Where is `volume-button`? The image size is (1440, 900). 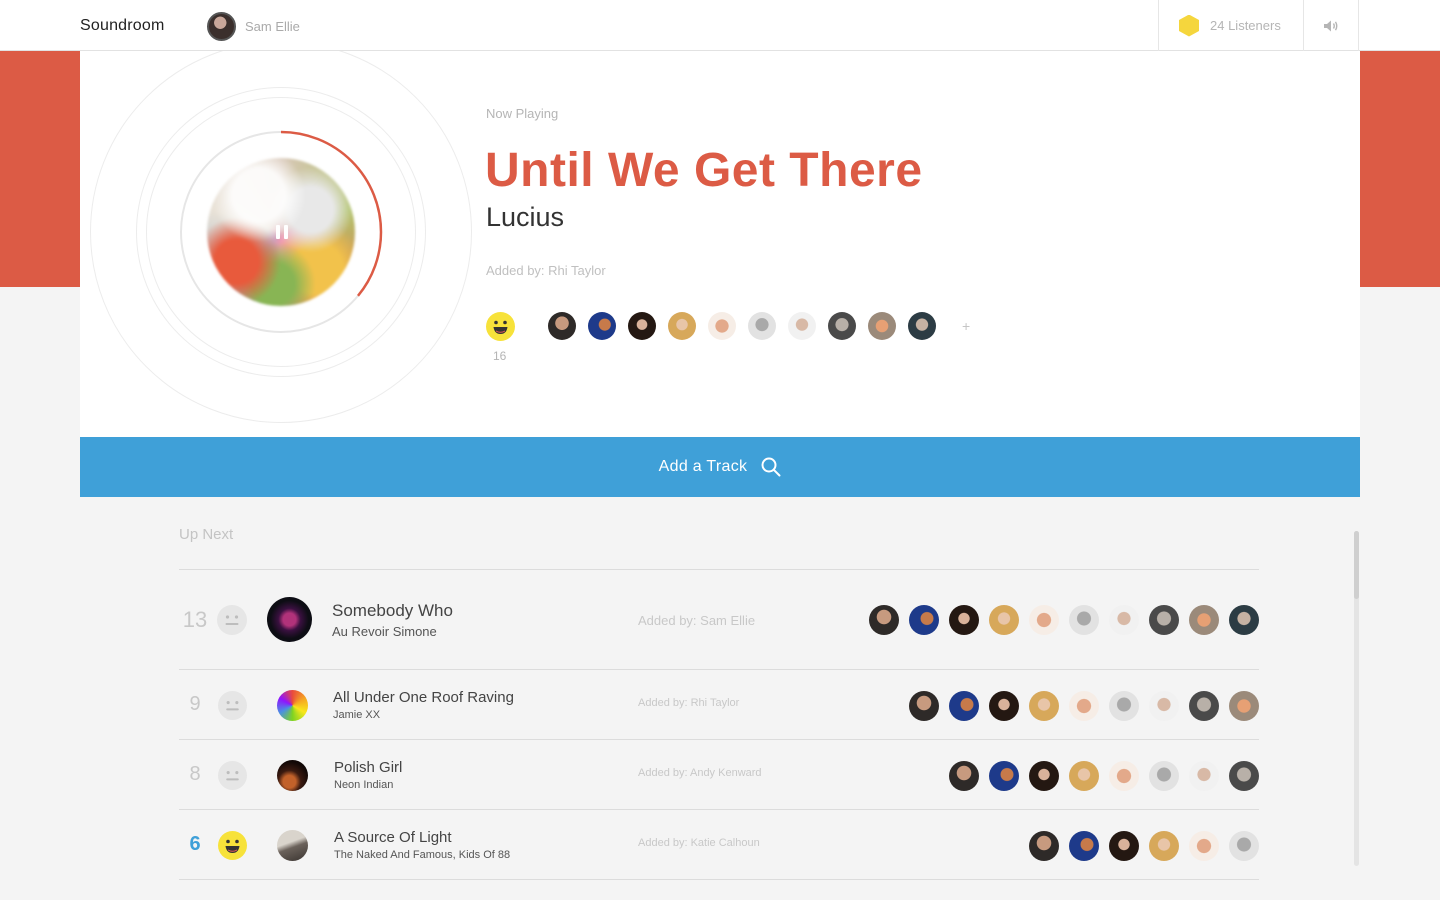
volume-button is located at coordinates (1331, 25).